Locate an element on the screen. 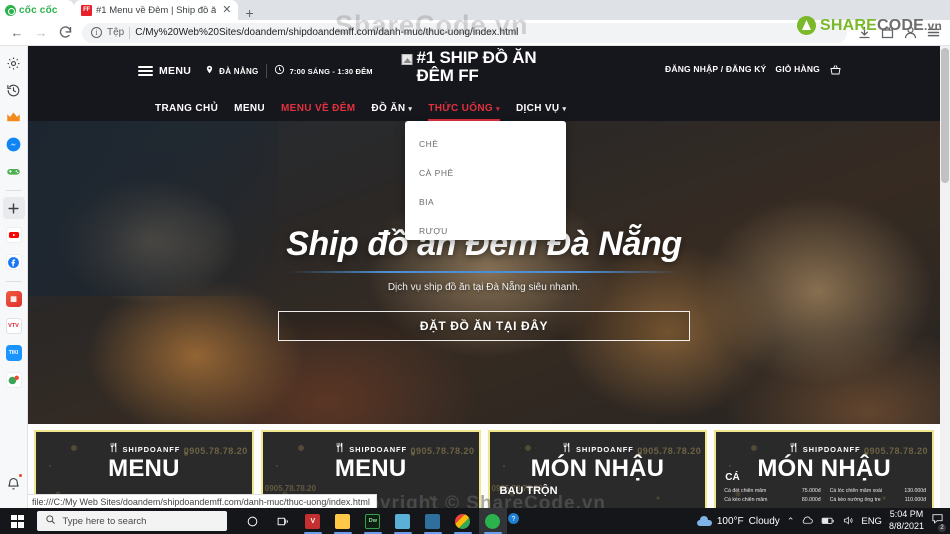 Image resolution: width=950 pixels, height=534 pixels. dropdown-item-ruou: RƯỢU is located at coordinates (492, 231).